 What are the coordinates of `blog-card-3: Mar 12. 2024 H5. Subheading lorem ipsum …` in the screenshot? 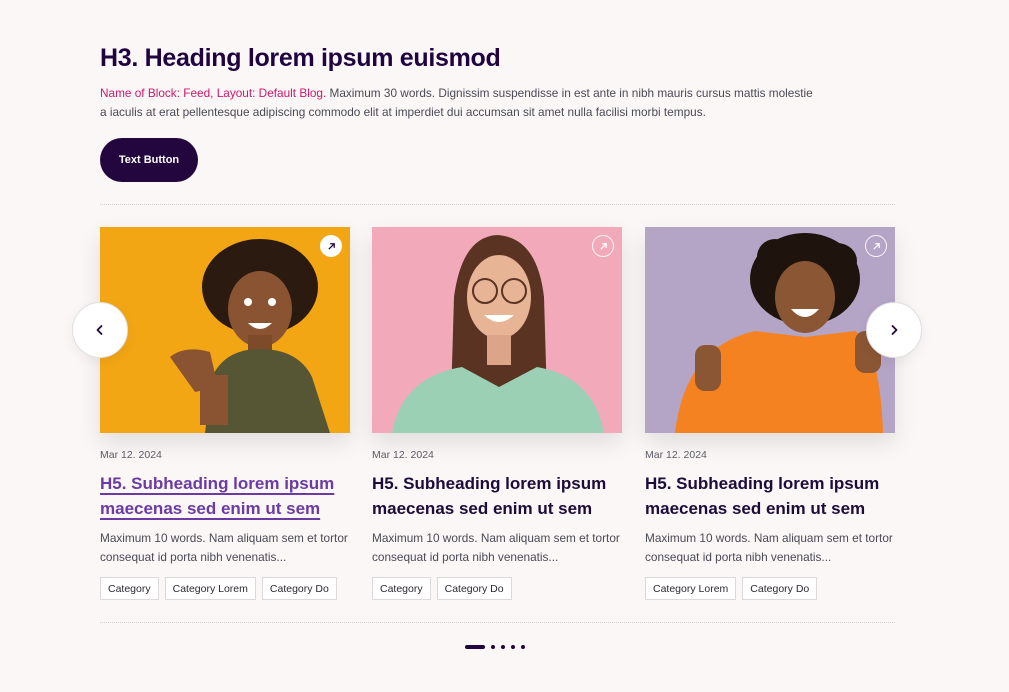 It's located at (770, 413).